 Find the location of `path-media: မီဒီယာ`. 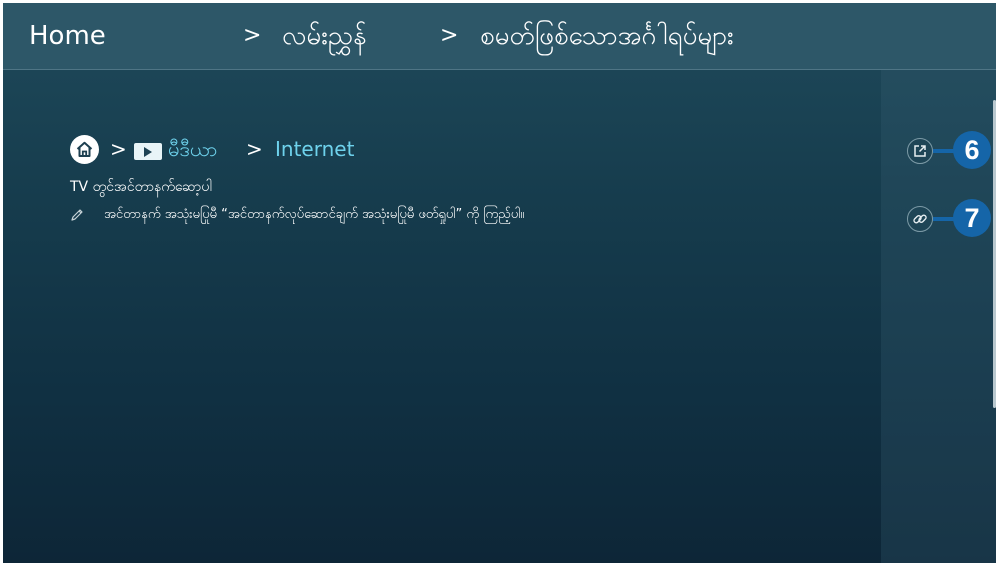

path-media: မီဒီယာ is located at coordinates (193, 149).